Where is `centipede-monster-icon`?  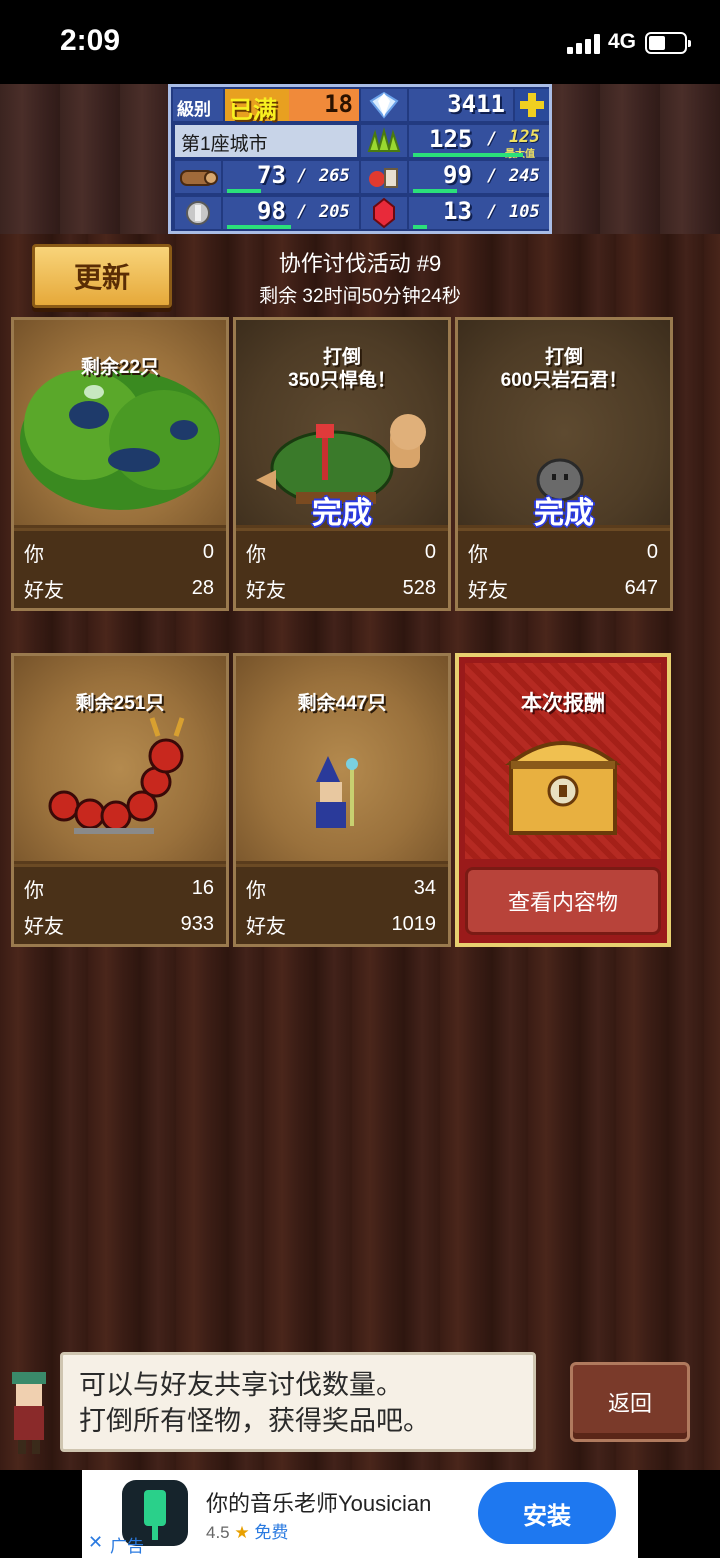
centipede-monster-icon is located at coordinates (116, 775).